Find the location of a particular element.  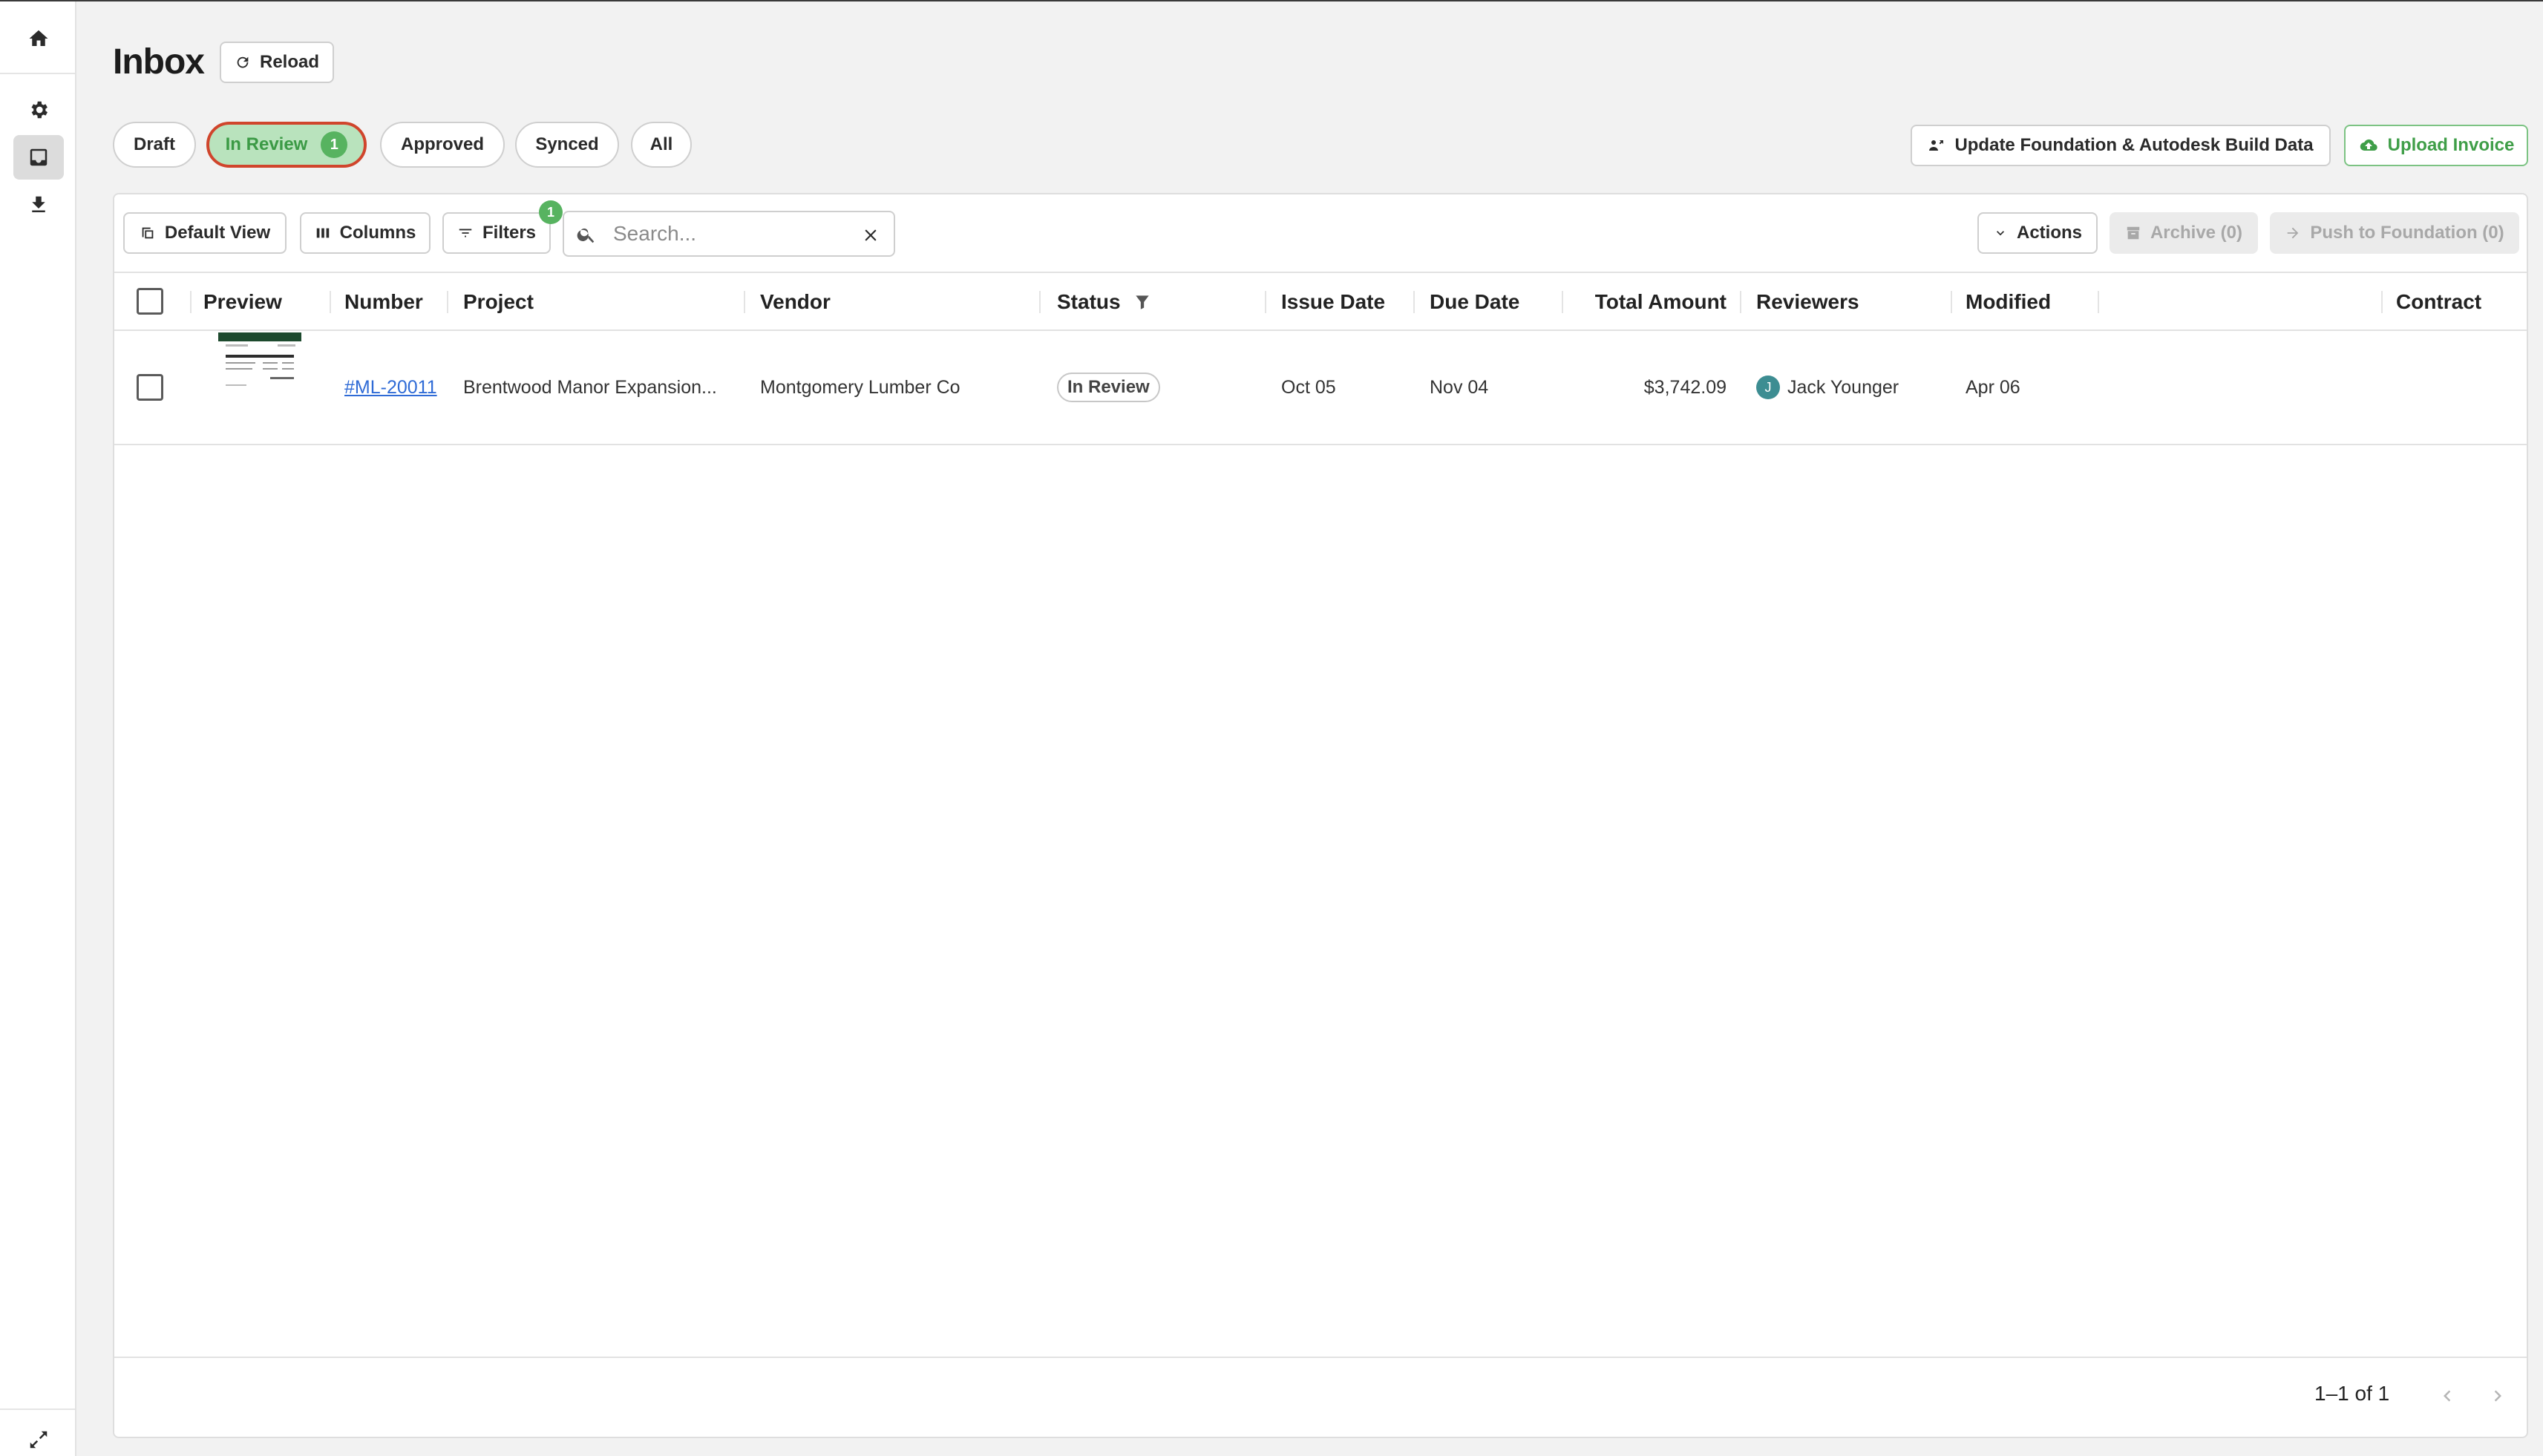

row-vendor: Montgomery Lumber Co is located at coordinates (860, 387).